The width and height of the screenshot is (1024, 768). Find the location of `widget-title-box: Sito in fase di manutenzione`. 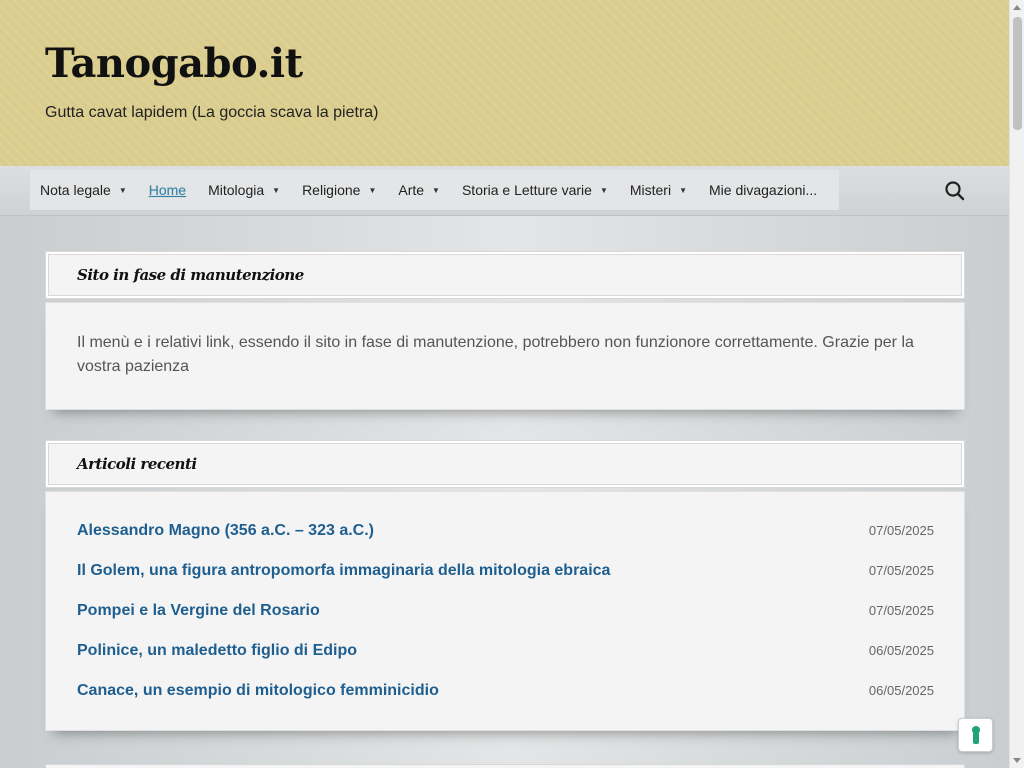

widget-title-box: Sito in fase di manutenzione is located at coordinates (505, 275).